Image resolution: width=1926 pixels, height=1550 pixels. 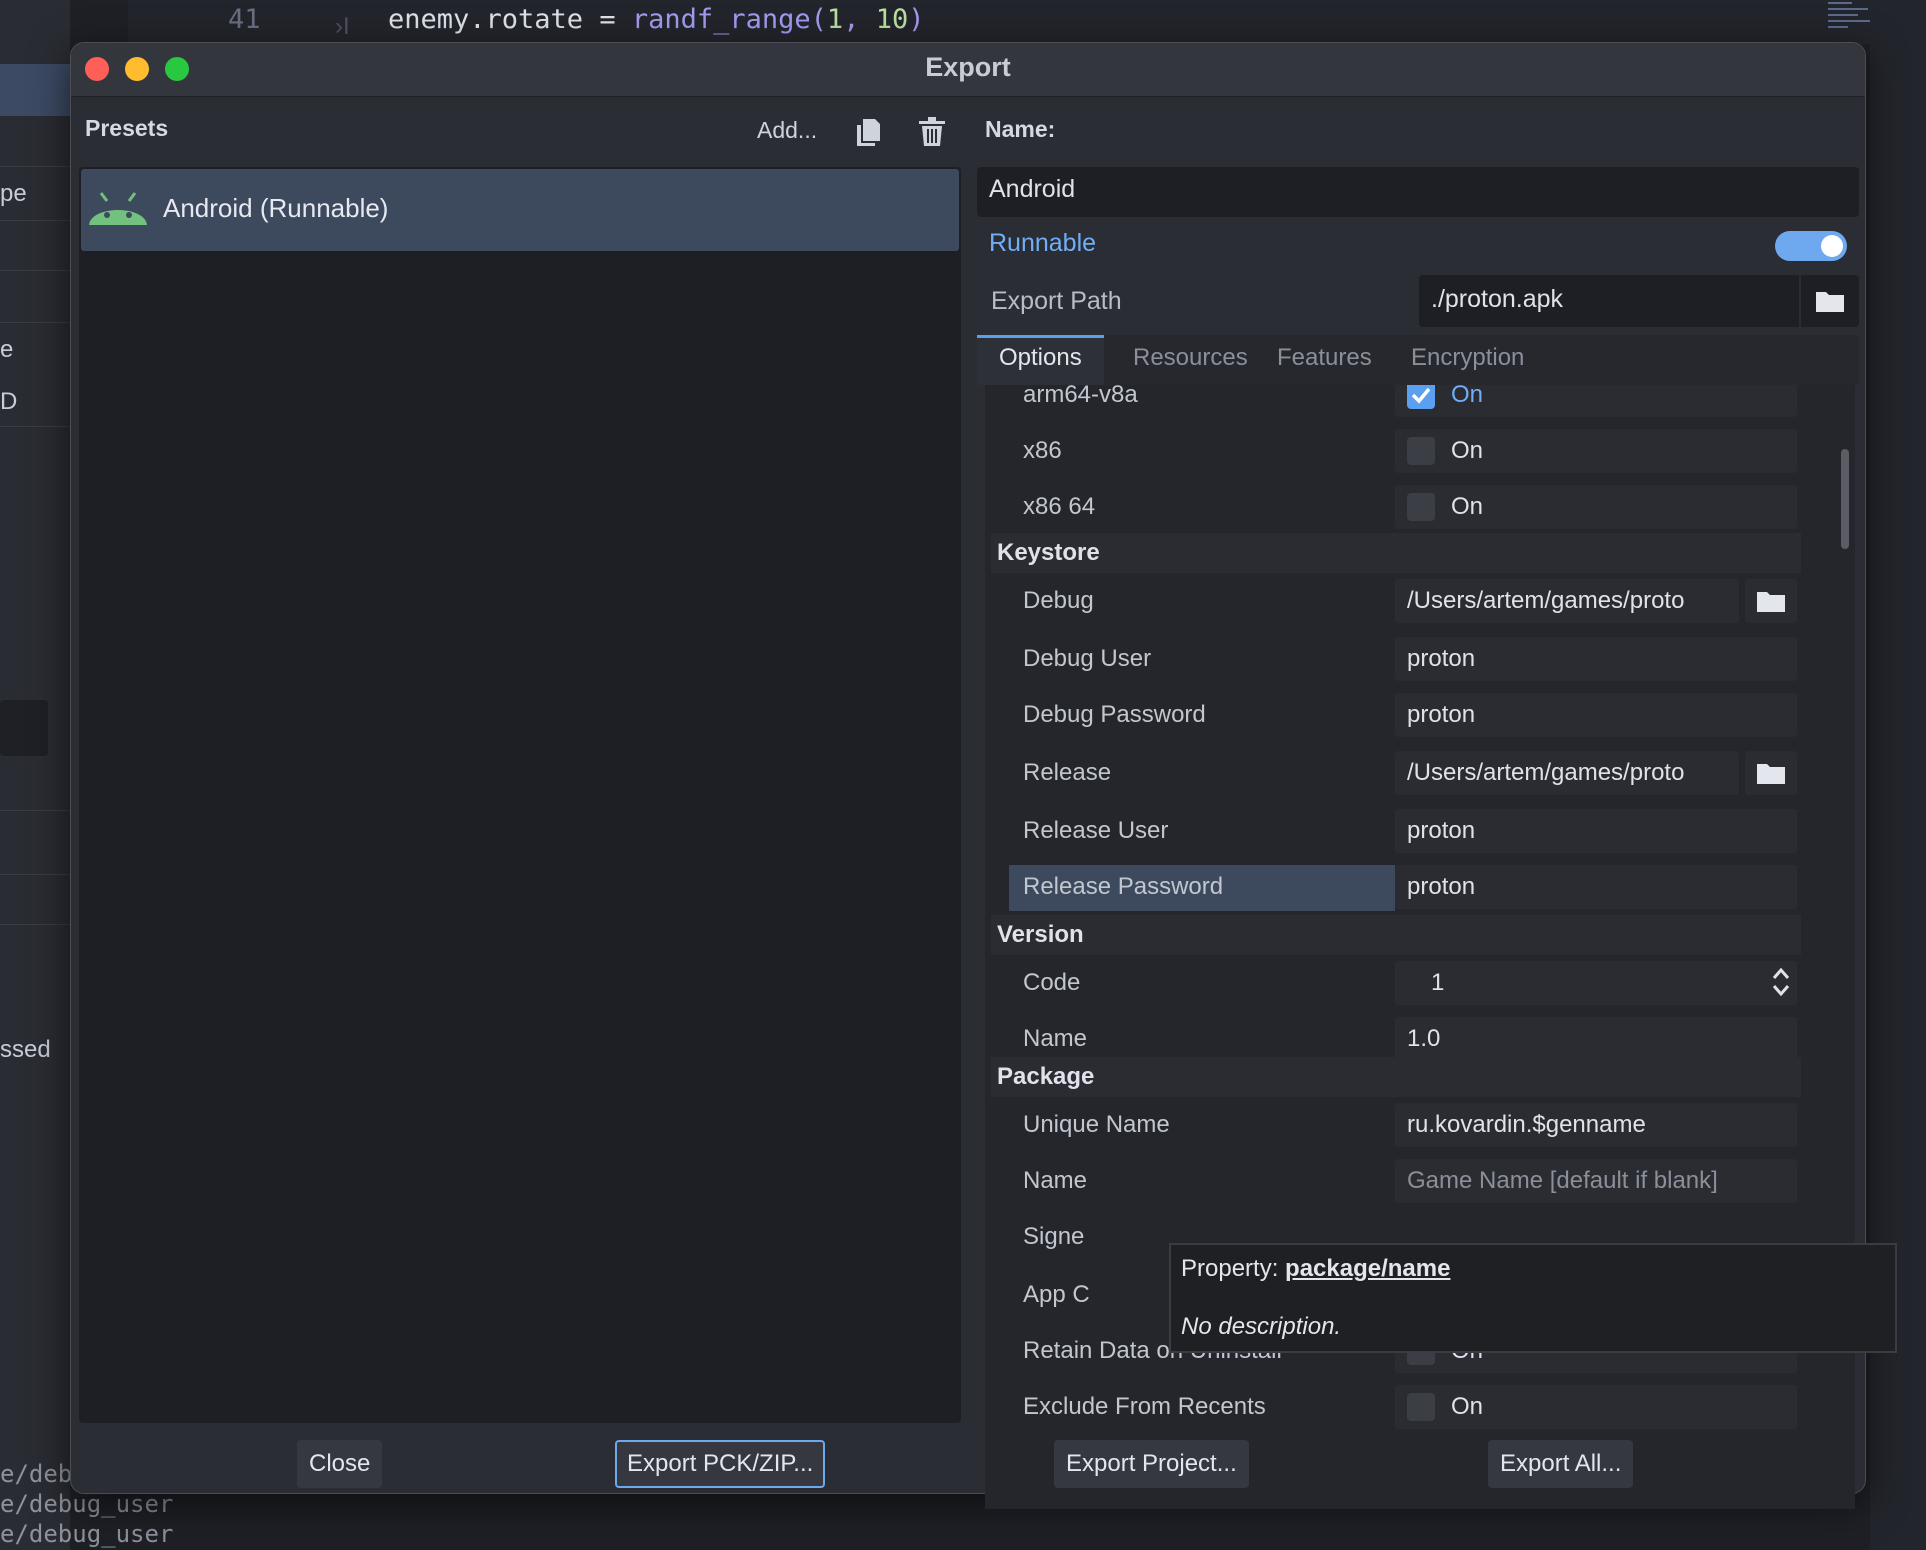 I want to click on export-path-browse-button, so click(x=1830, y=301).